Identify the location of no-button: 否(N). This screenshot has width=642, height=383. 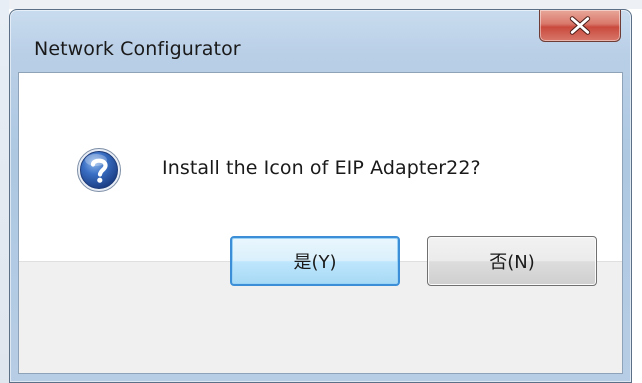
(512, 261).